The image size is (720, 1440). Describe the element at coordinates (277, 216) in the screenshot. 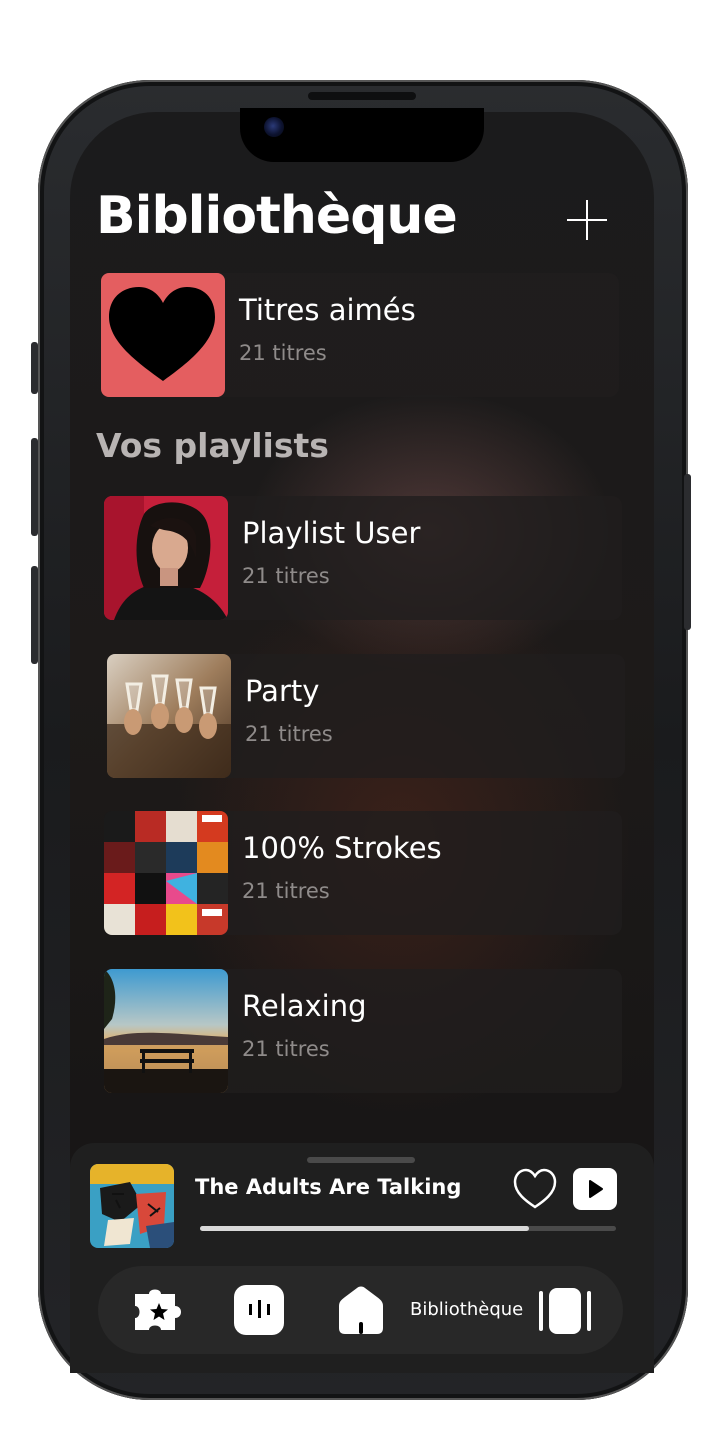

I see `page-title: Bibliothèque` at that location.